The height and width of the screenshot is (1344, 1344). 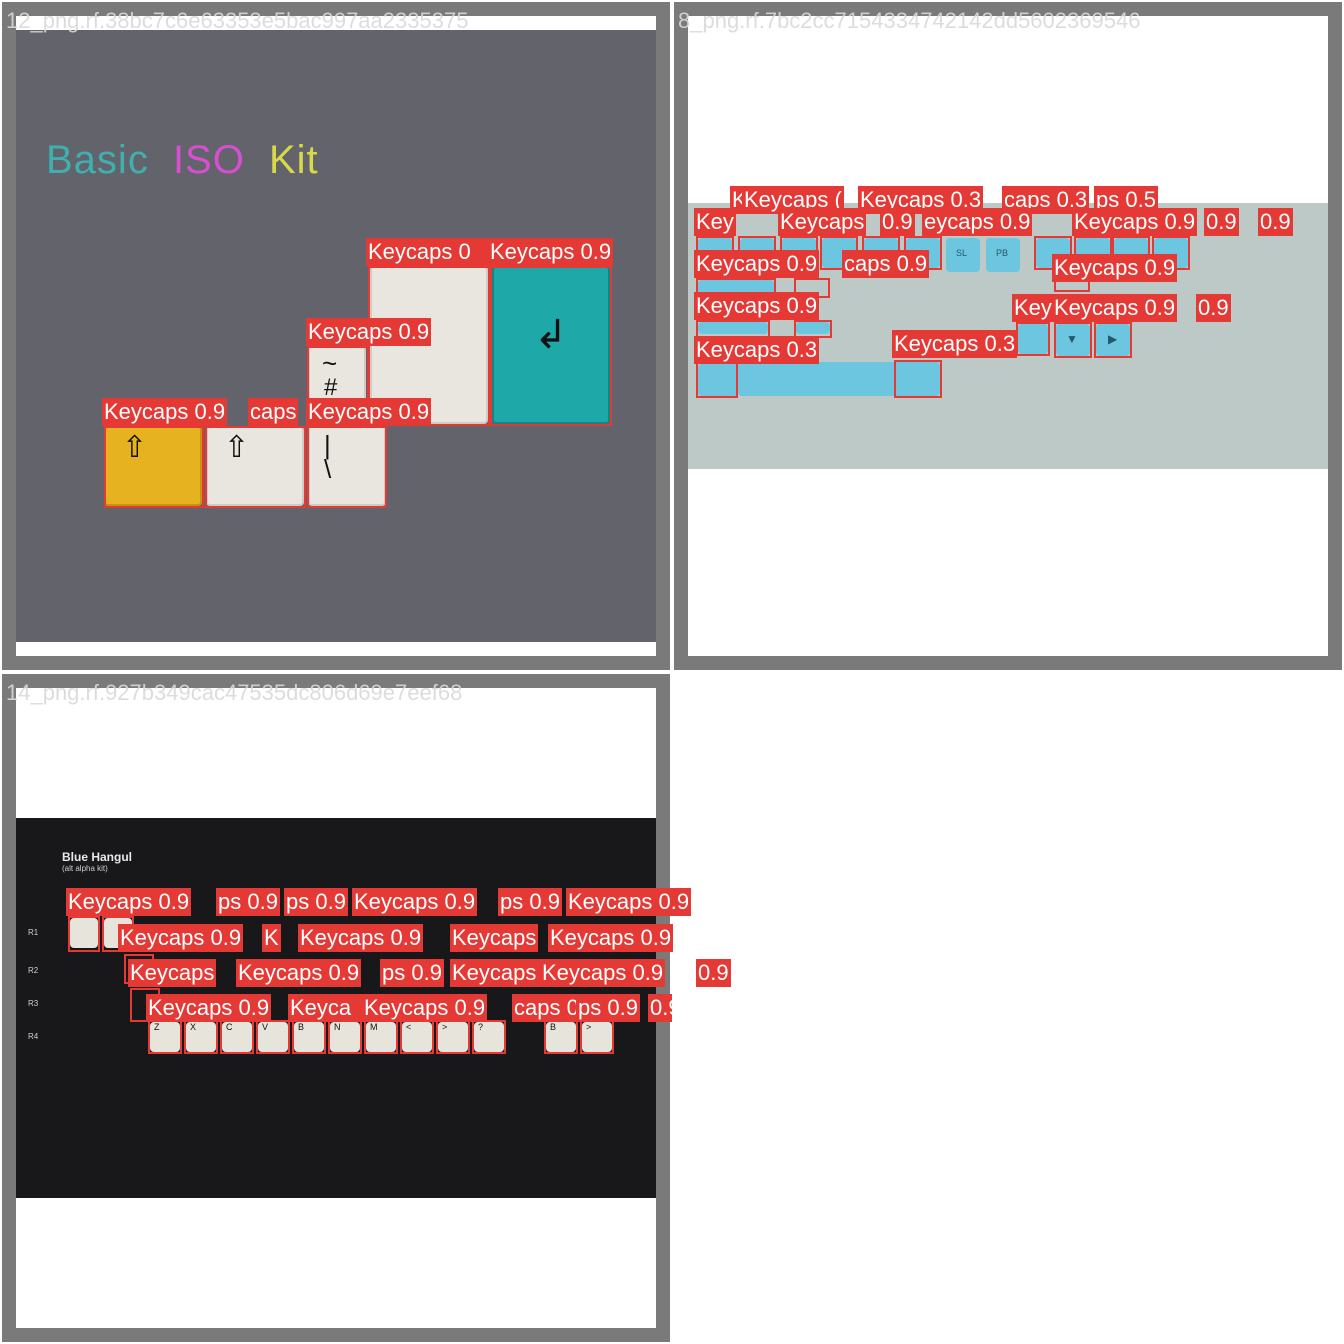 What do you see at coordinates (33, 1003) in the screenshot?
I see `row-label-r3: R3` at bounding box center [33, 1003].